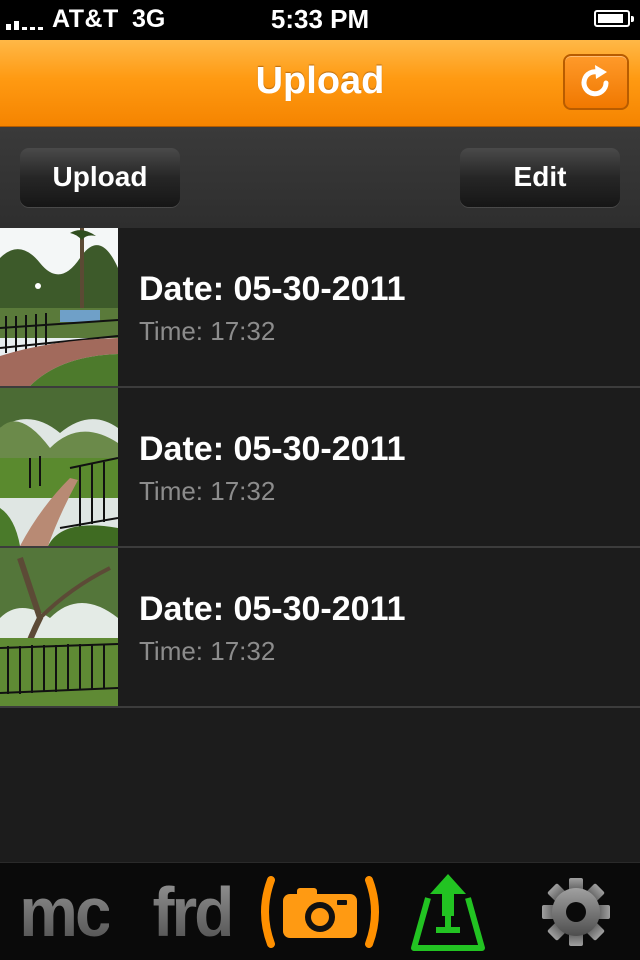  I want to click on nav-bar: Upload, so click(320, 83).